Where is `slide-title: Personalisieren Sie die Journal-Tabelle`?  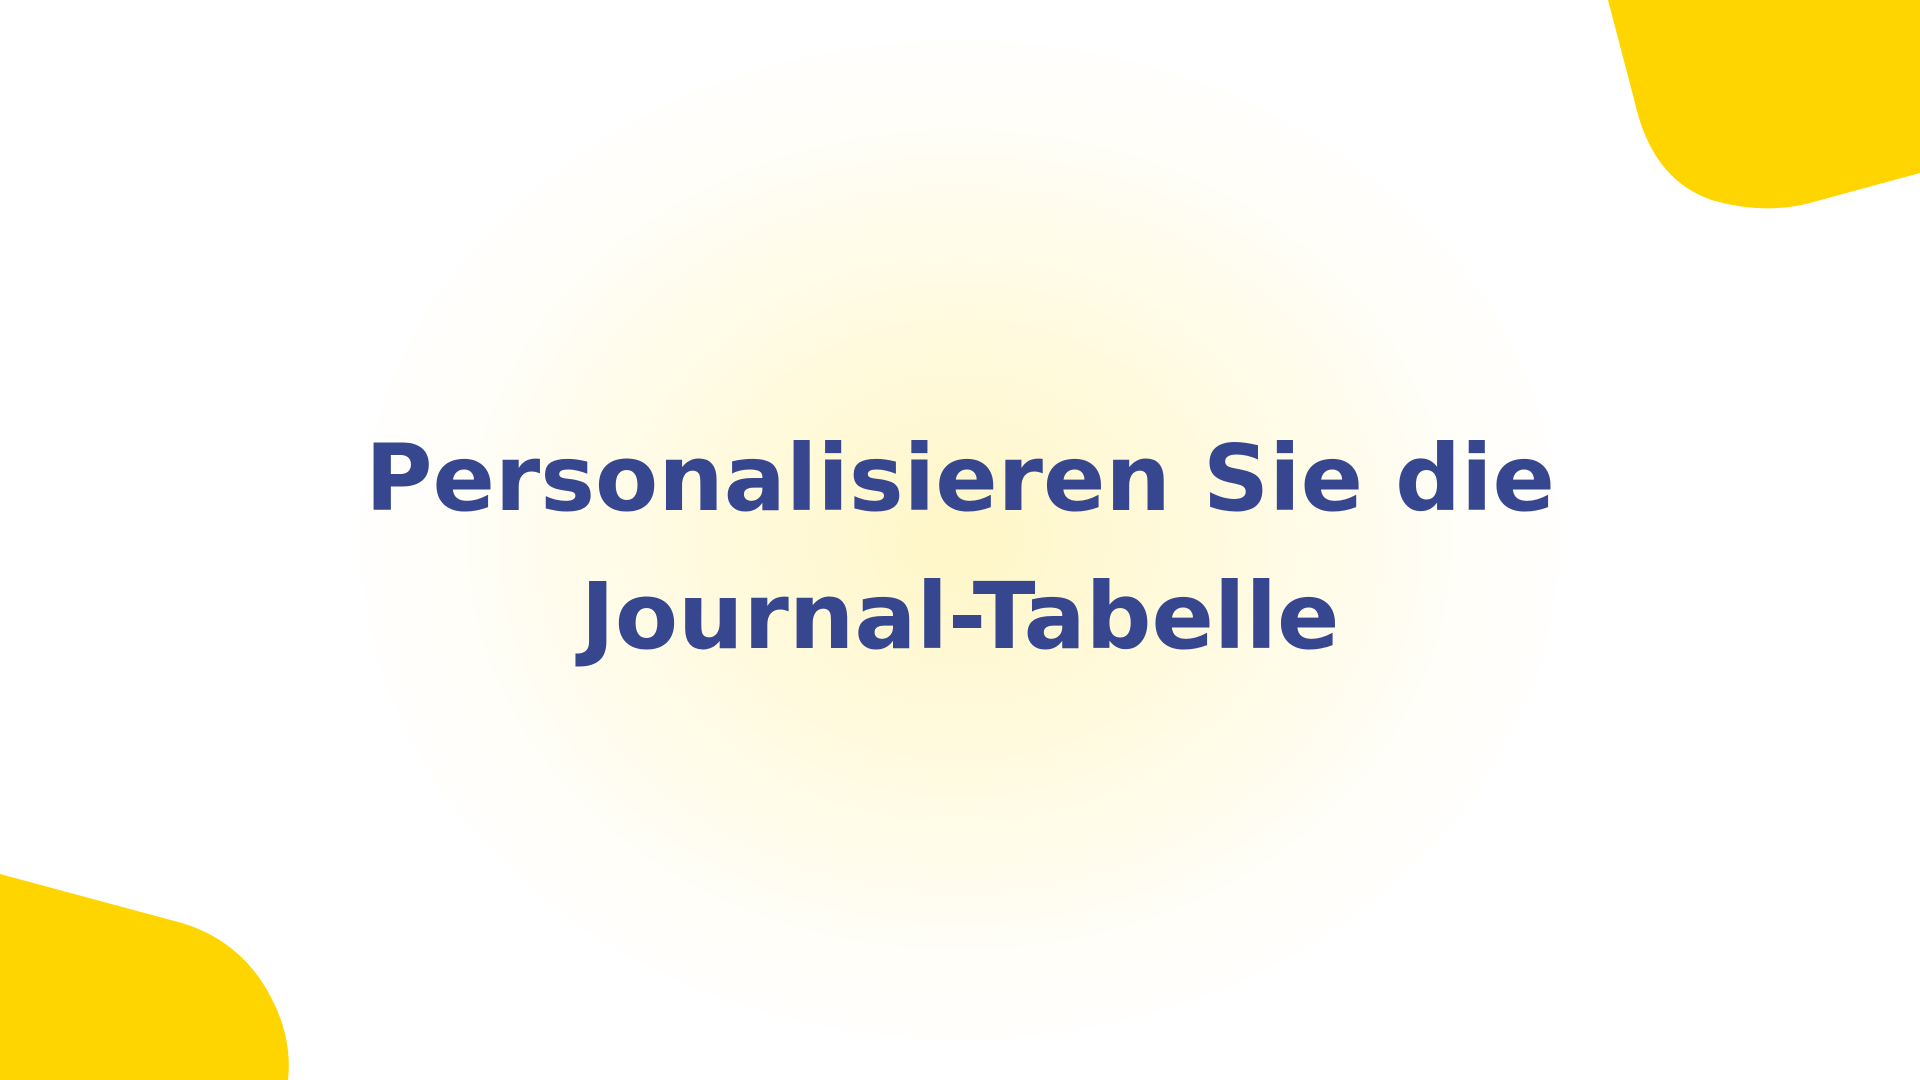 slide-title: Personalisieren Sie die Journal-Tabelle is located at coordinates (960, 547).